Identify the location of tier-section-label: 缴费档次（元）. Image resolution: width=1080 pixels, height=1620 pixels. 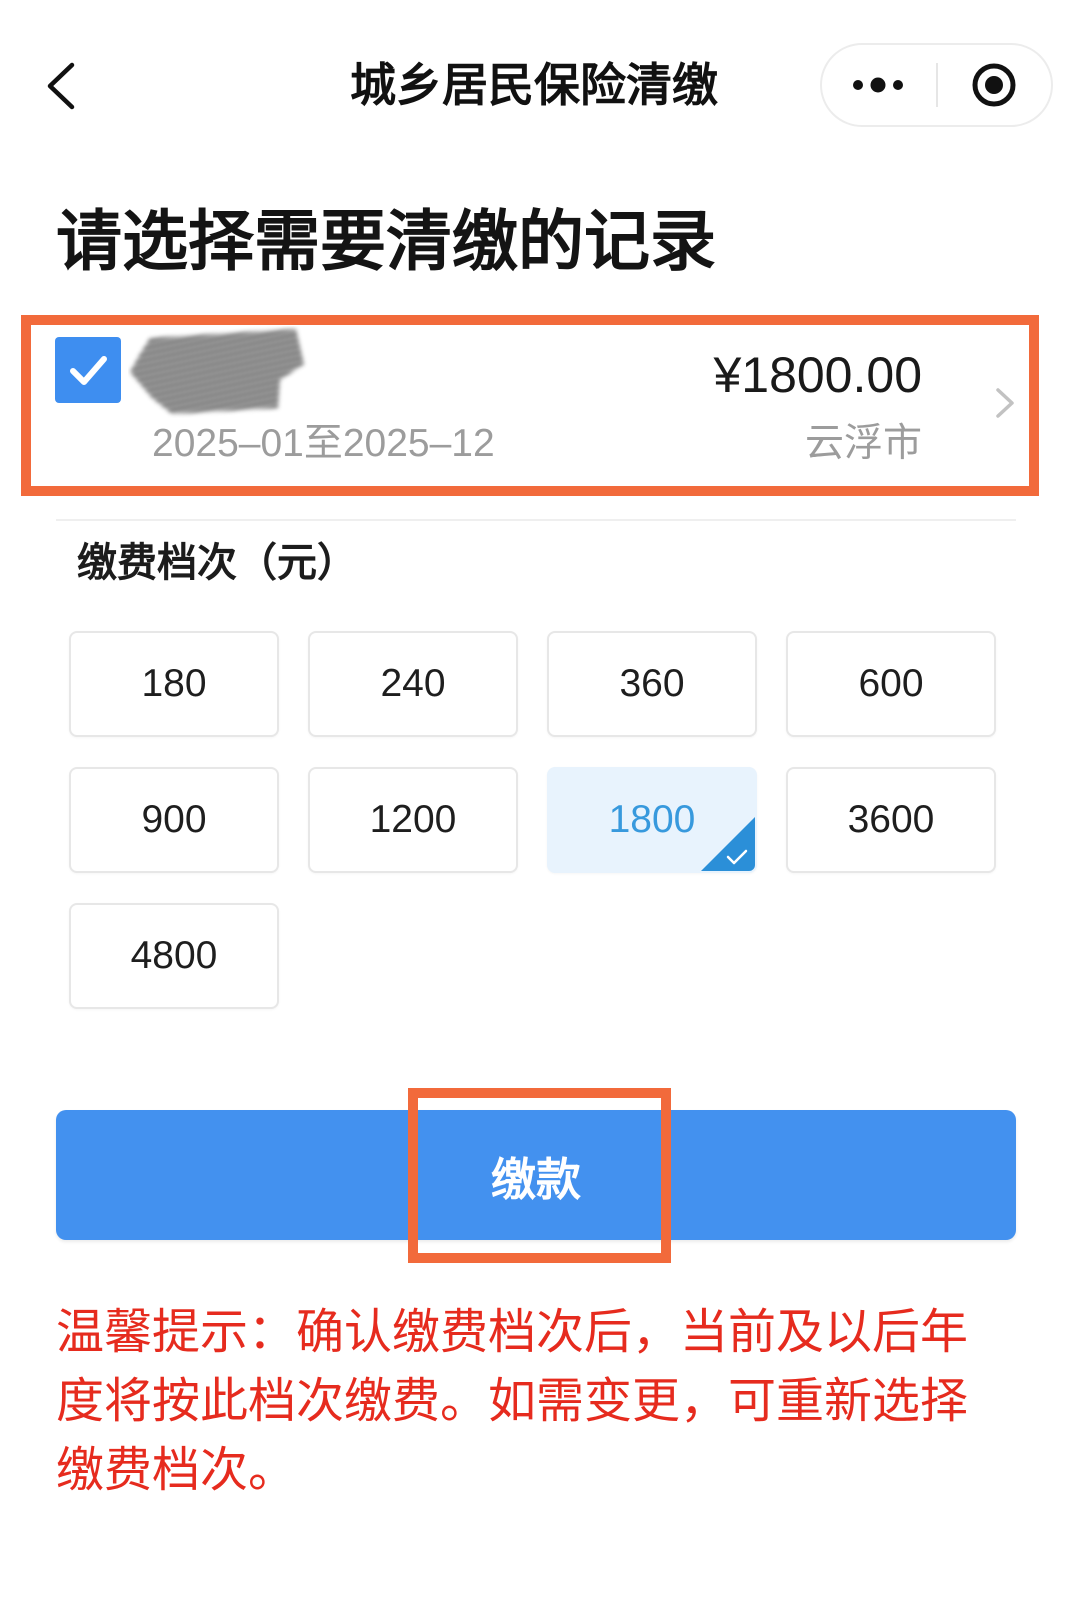
(217, 563).